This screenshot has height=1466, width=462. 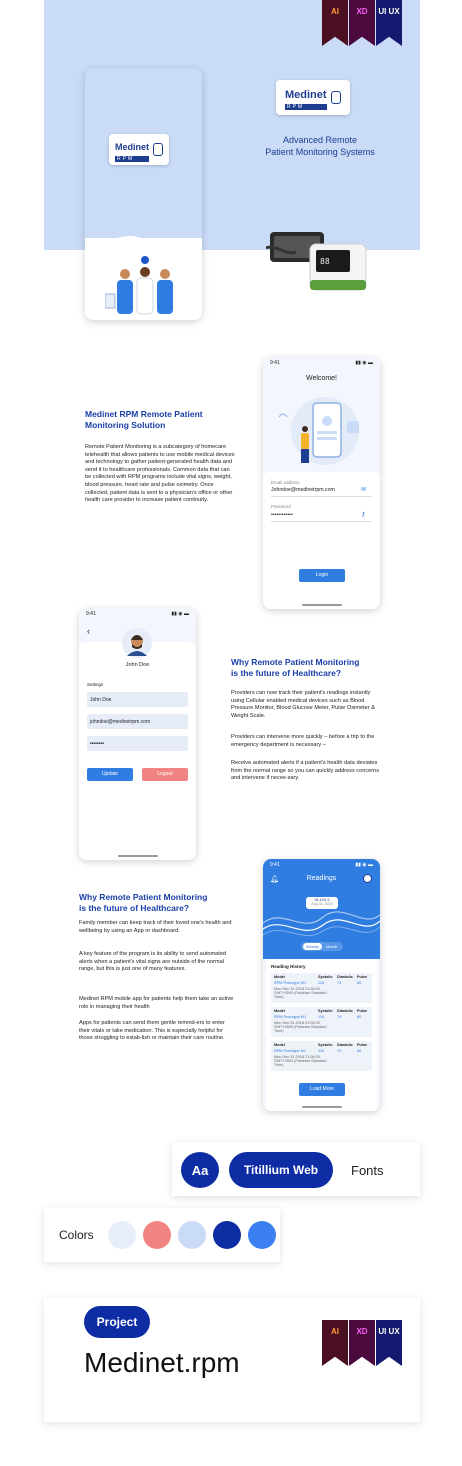 What do you see at coordinates (322, 1089) in the screenshot?
I see `load-more-button: Load More` at bounding box center [322, 1089].